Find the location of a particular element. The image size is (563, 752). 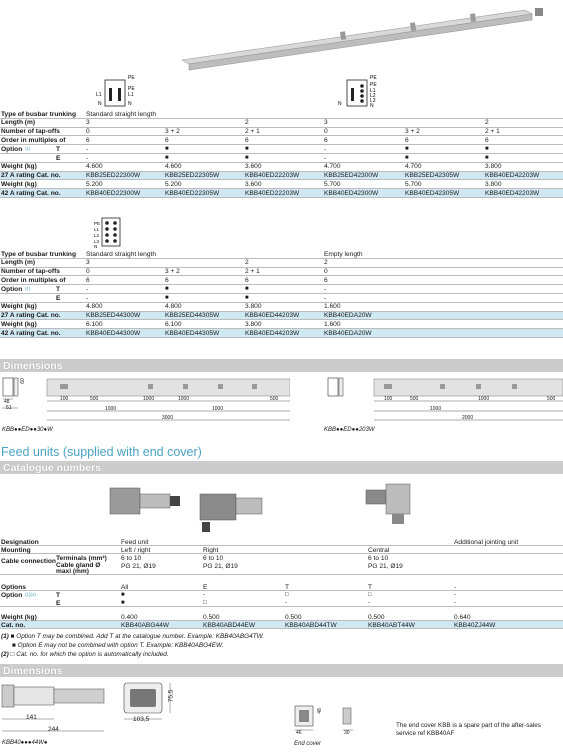

table-cell: 3 is located at coordinates (88, 123).